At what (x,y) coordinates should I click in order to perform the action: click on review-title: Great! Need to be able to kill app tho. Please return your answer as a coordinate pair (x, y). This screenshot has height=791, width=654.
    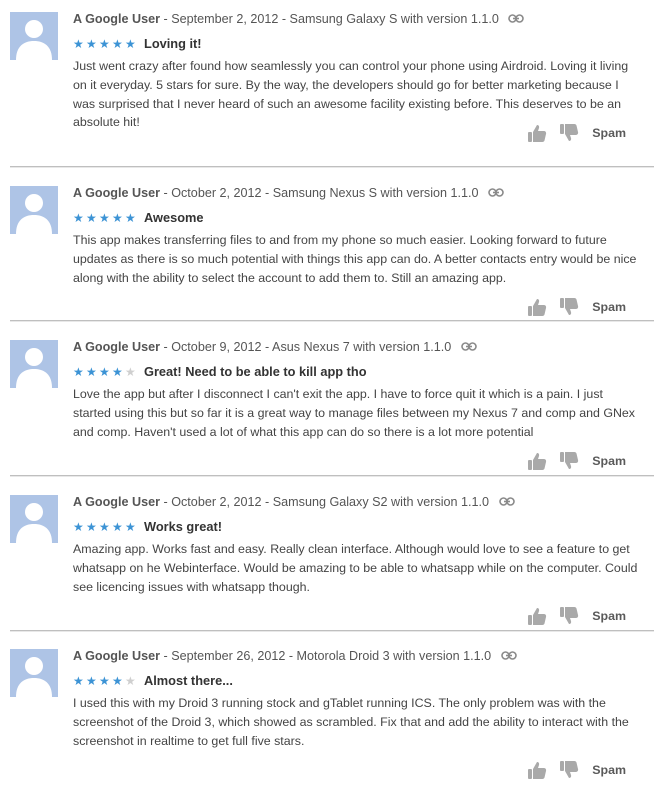
    Looking at the image, I should click on (255, 371).